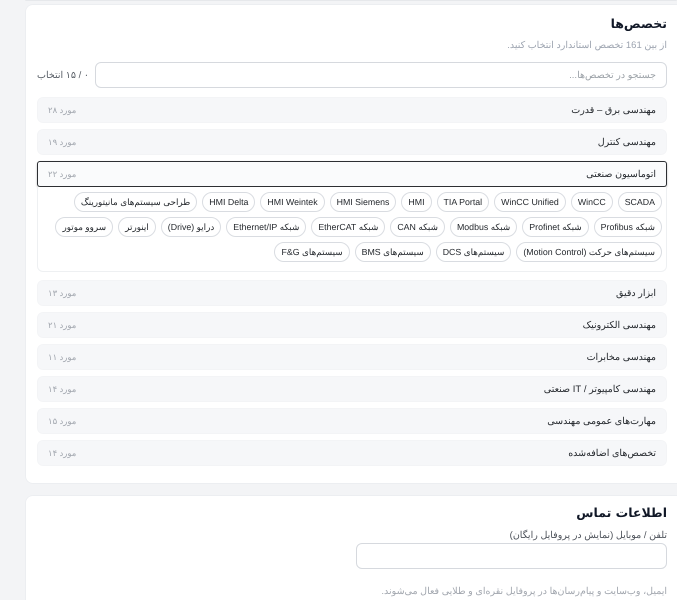  I want to click on category-count: ۲۱ مورد, so click(62, 325).